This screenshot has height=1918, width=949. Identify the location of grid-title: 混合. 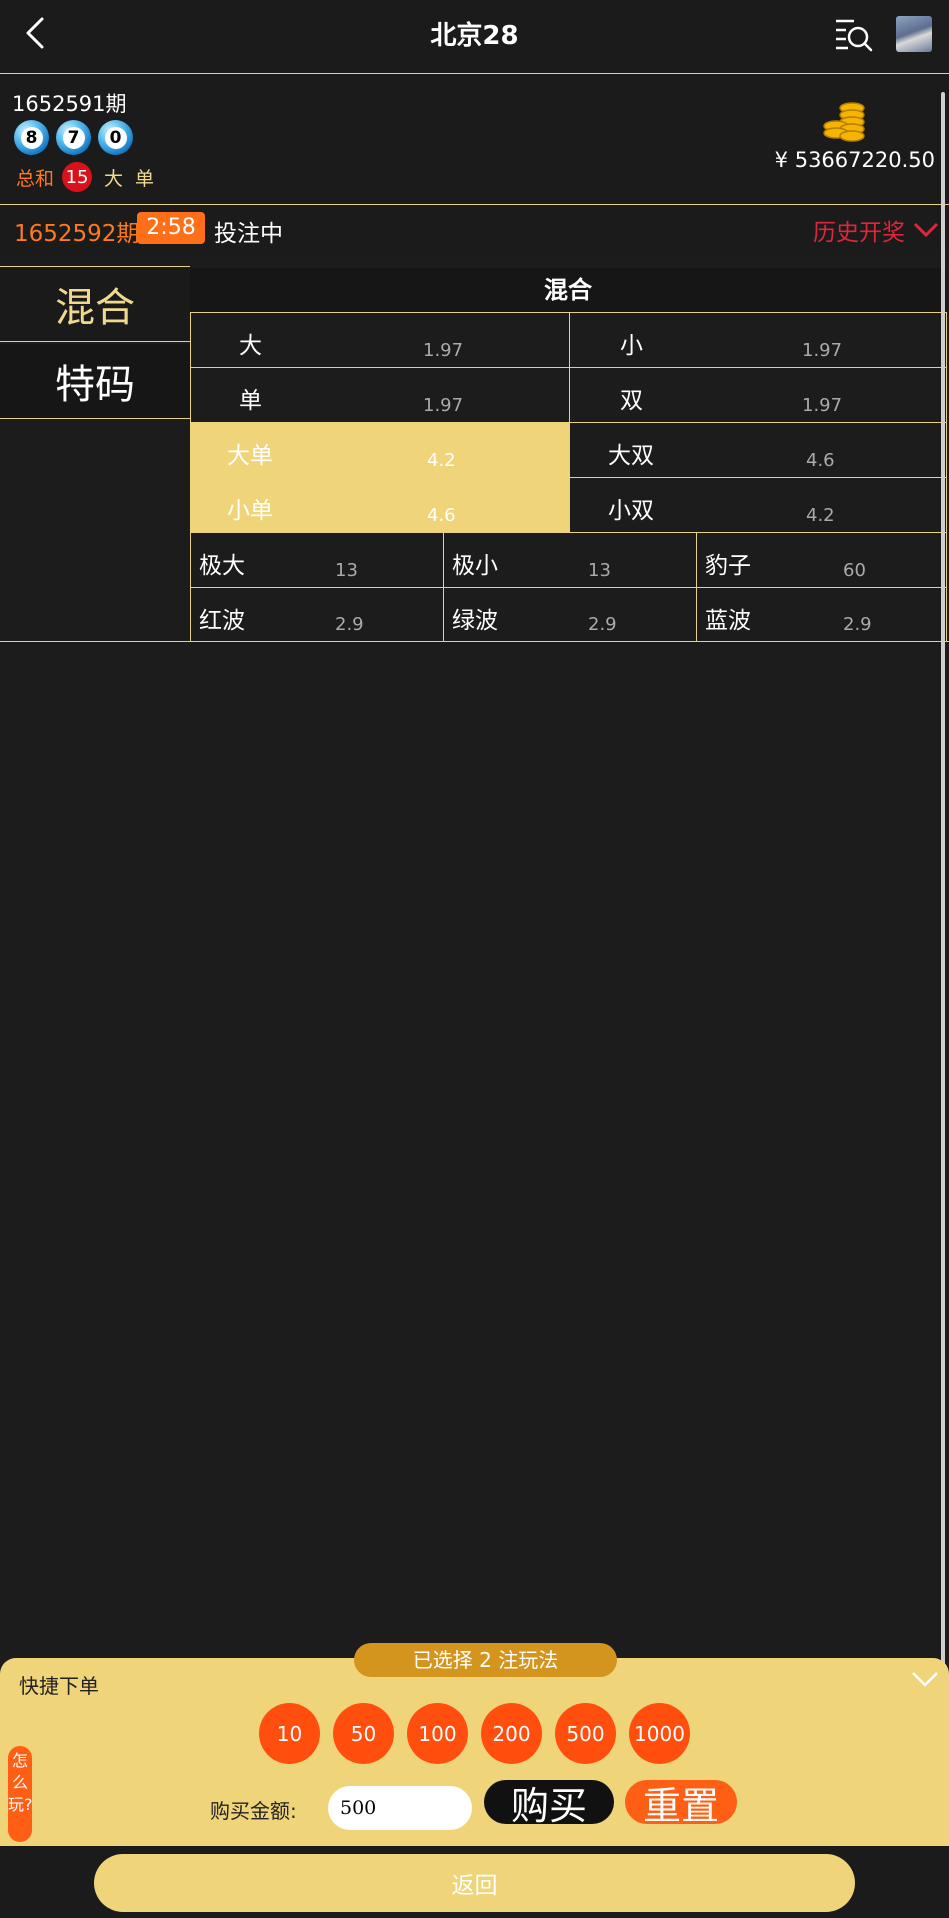
(568, 290).